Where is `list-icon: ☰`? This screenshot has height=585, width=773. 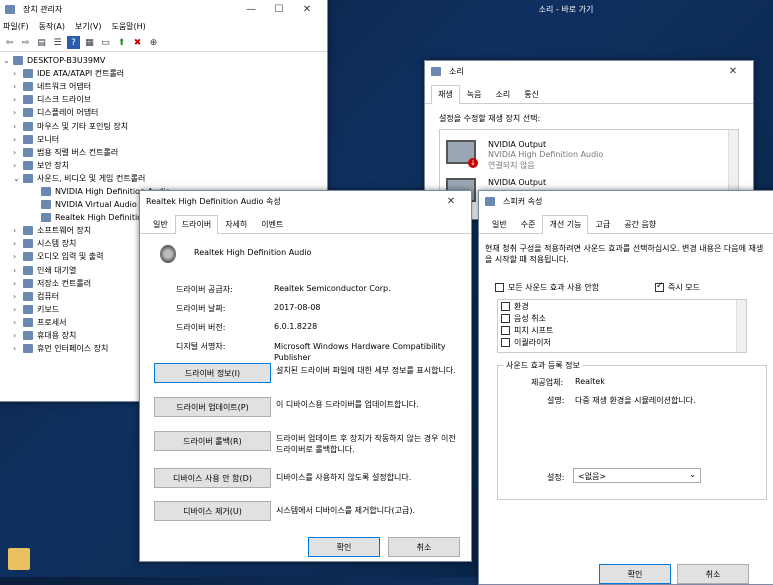 list-icon: ☰ is located at coordinates (57, 42).